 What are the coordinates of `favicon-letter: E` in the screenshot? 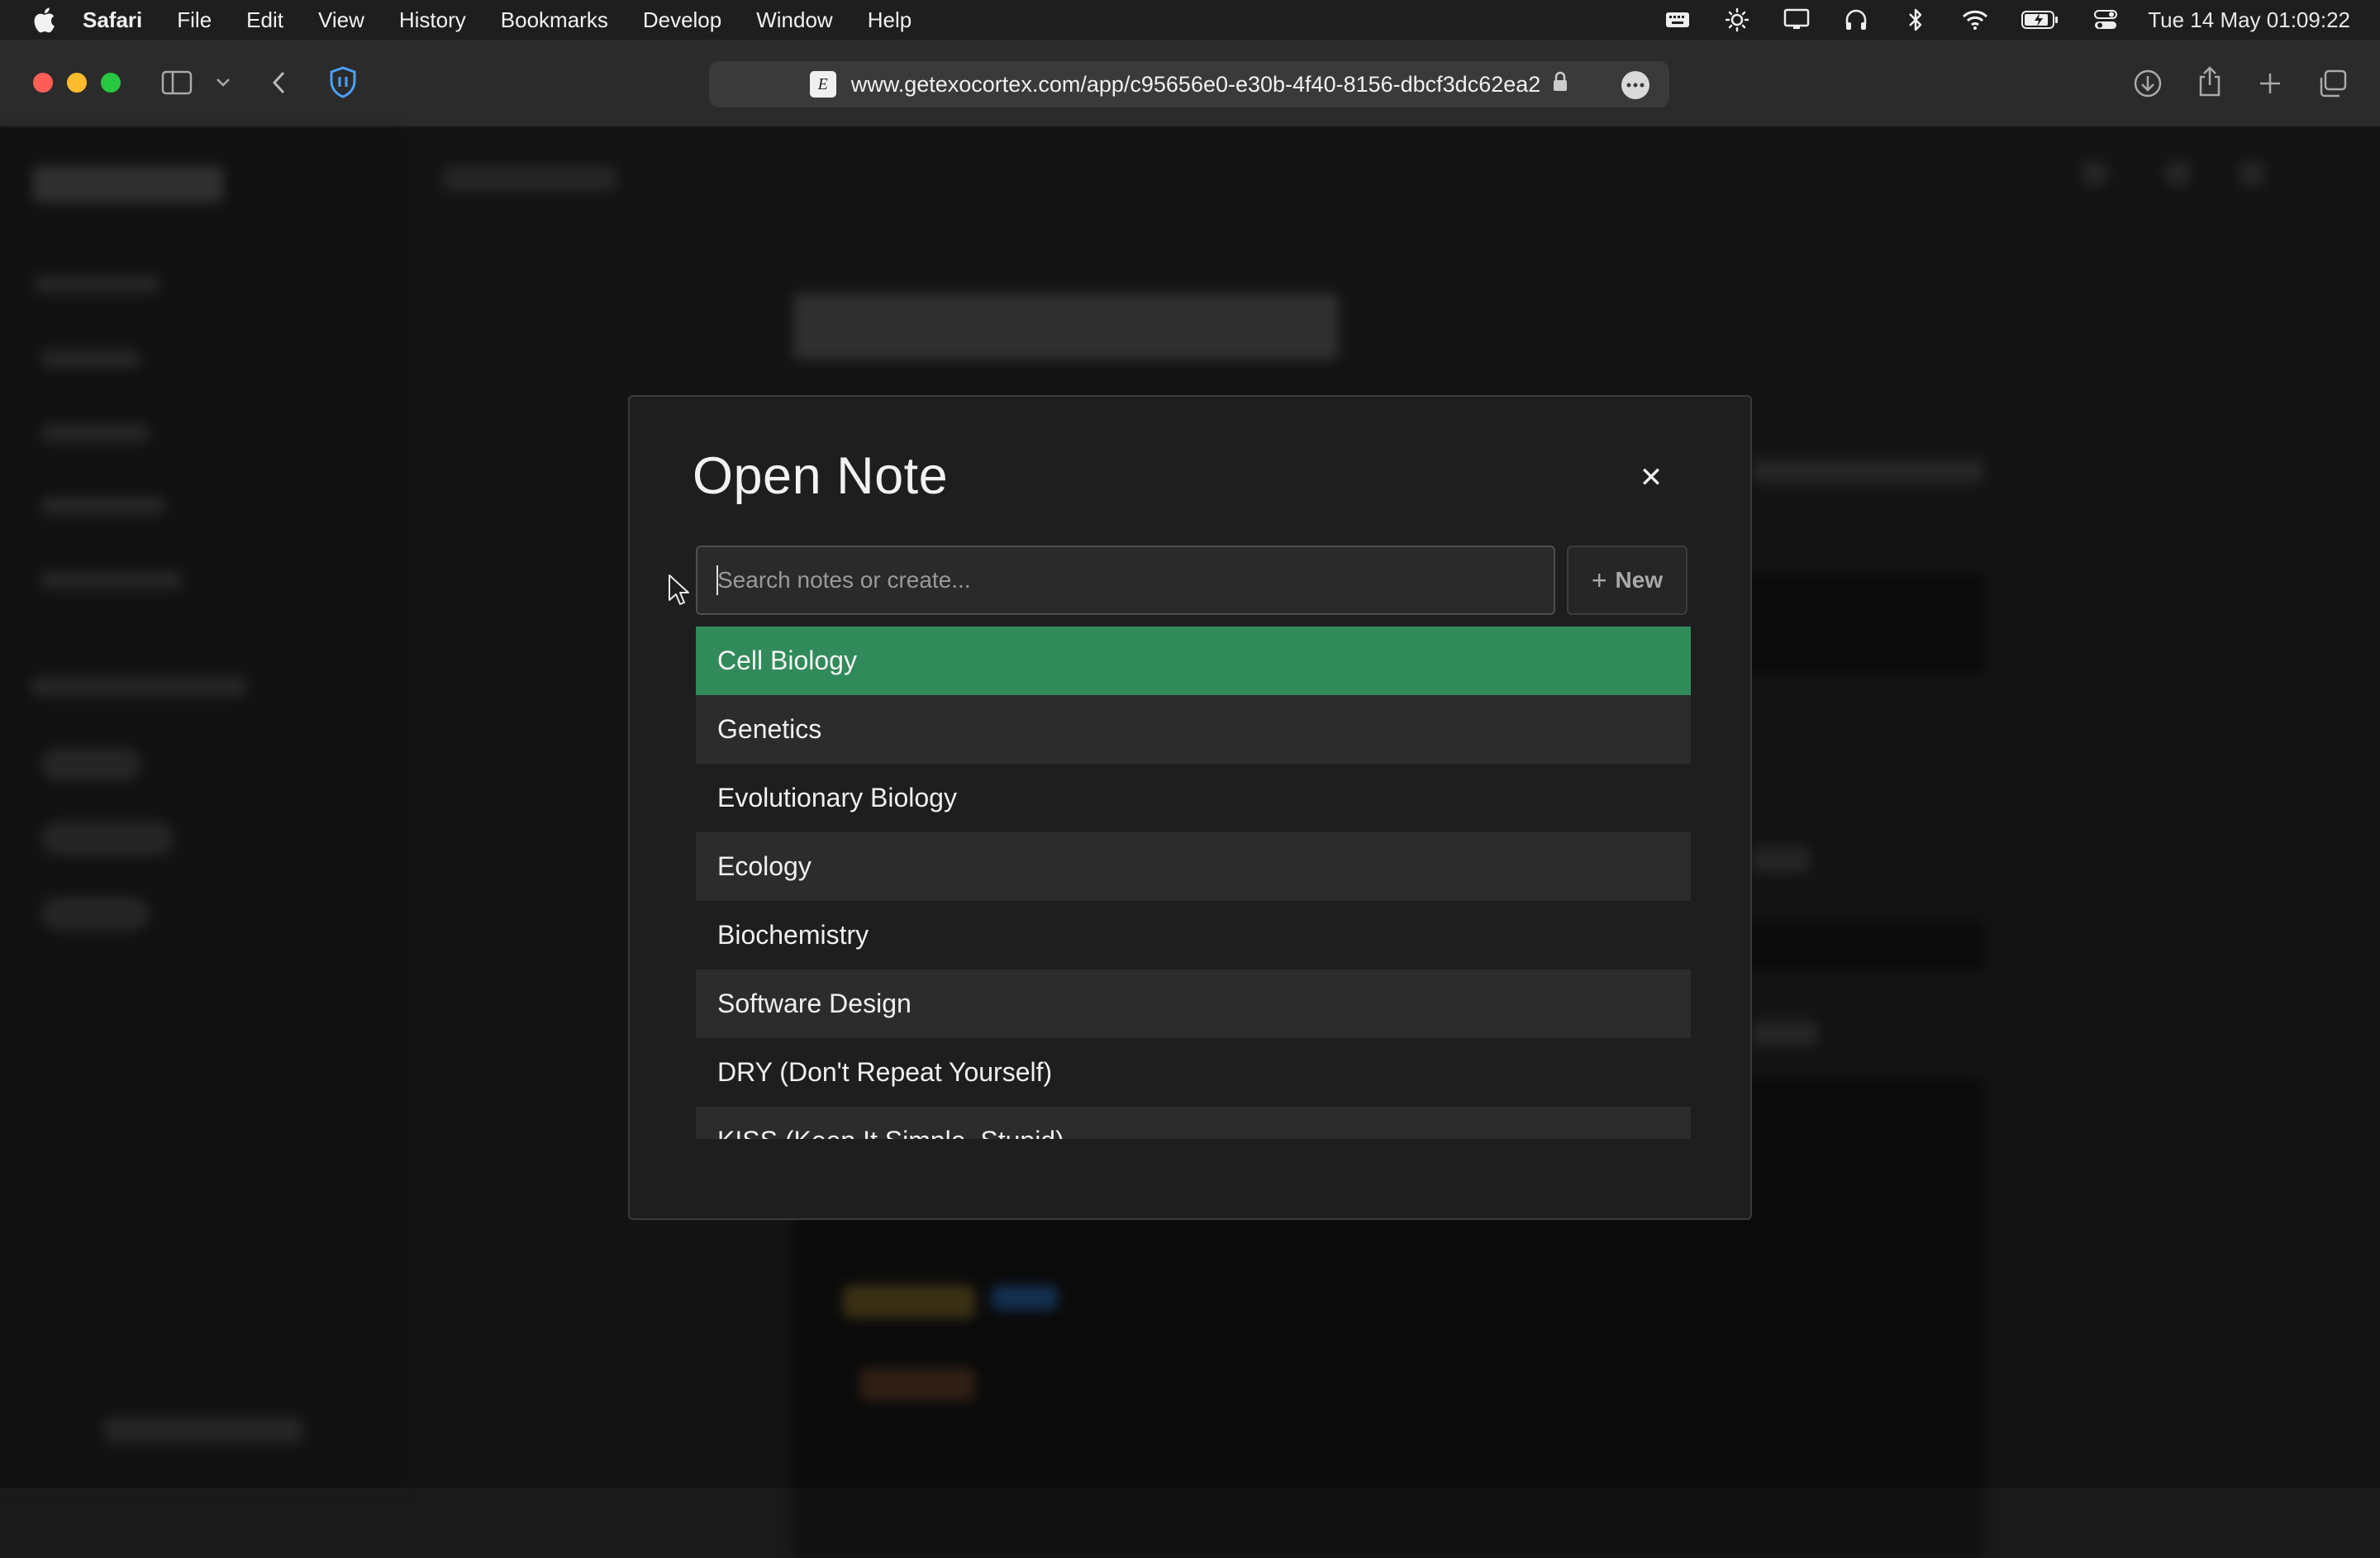 It's located at (822, 83).